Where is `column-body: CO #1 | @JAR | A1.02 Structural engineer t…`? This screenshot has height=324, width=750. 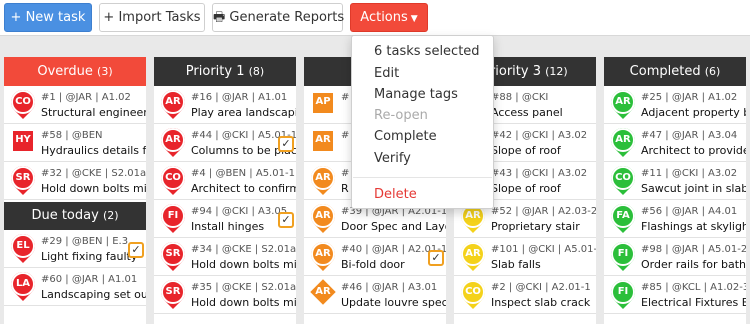 column-body: CO #1 | @JAR | A1.02 Structural engineer t… is located at coordinates (75, 205).